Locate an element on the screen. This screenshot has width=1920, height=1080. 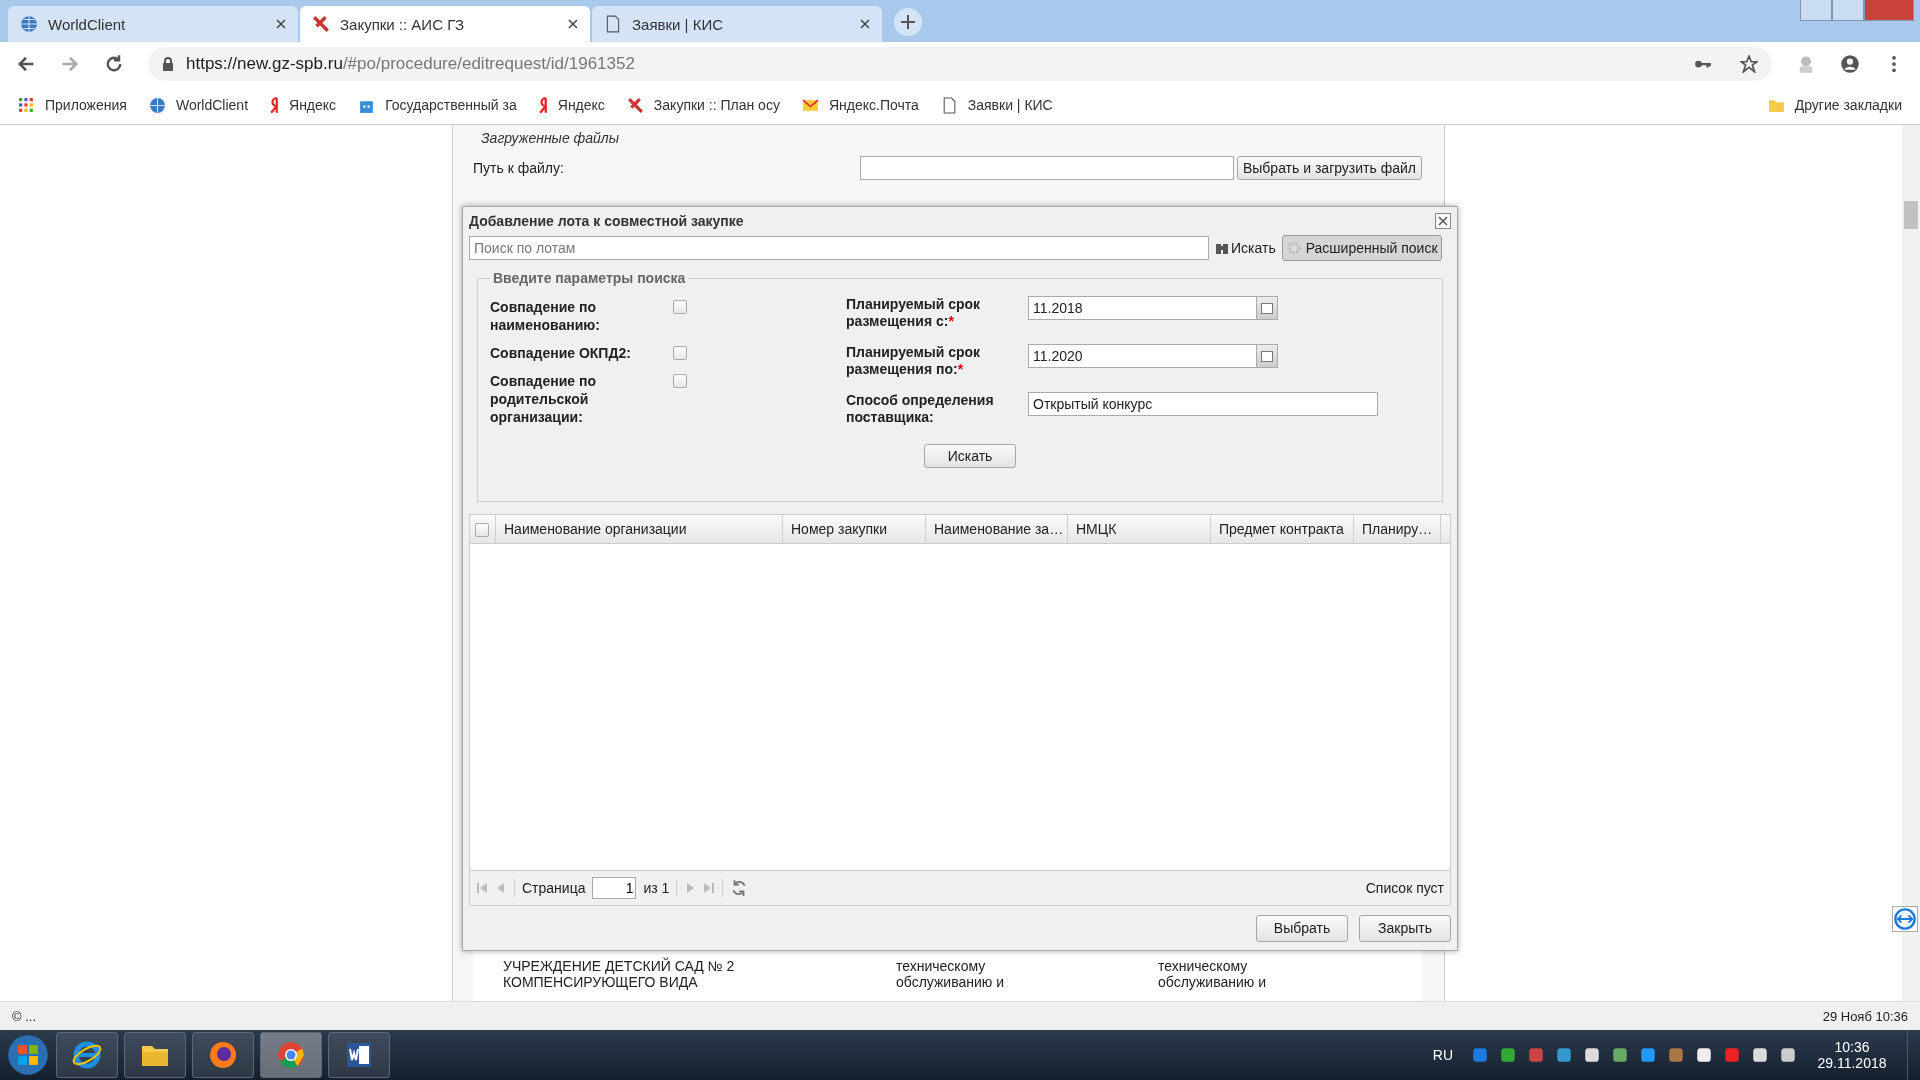
column-header: НМЦК is located at coordinates (1139, 529).